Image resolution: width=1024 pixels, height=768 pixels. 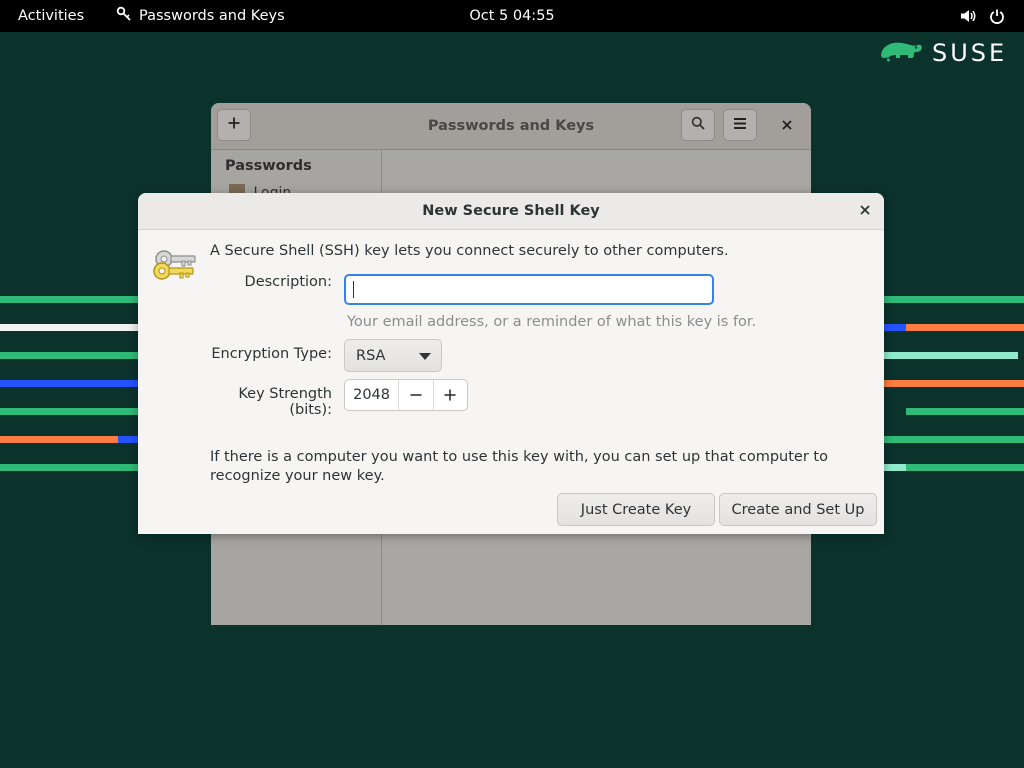 What do you see at coordinates (372, 395) in the screenshot?
I see `key-strength-value: 2048` at bounding box center [372, 395].